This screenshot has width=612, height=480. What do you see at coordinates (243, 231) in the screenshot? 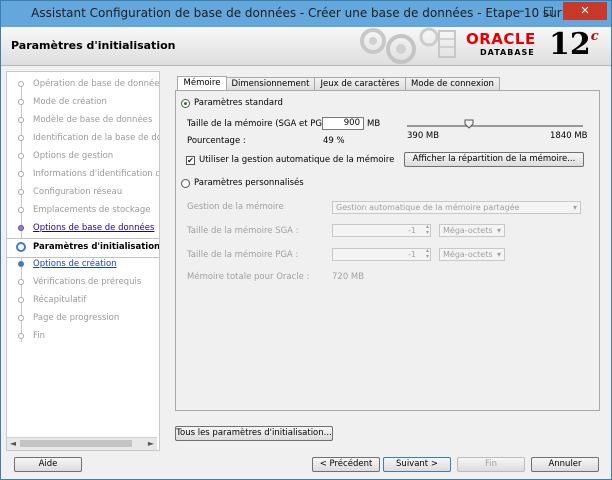
I see `sga-size-label: Taille de la mémoire SGA :` at bounding box center [243, 231].